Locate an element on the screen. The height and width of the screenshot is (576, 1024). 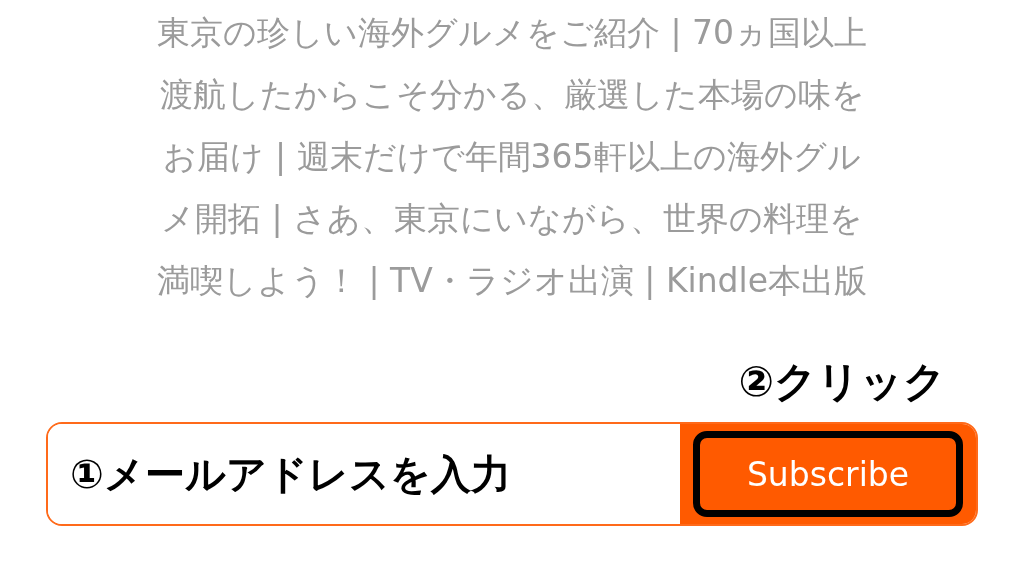
annotation-text: ①メールアドレスを入力 is located at coordinates (290, 474).